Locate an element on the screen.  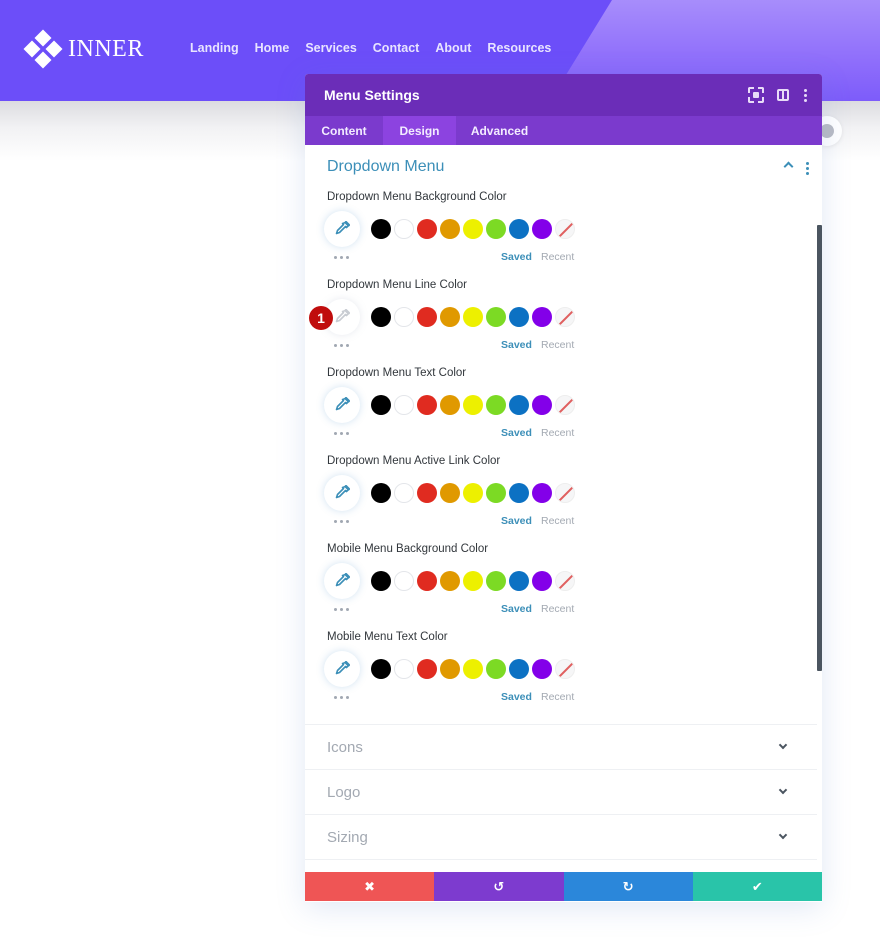
section-options-icon is located at coordinates (807, 168).